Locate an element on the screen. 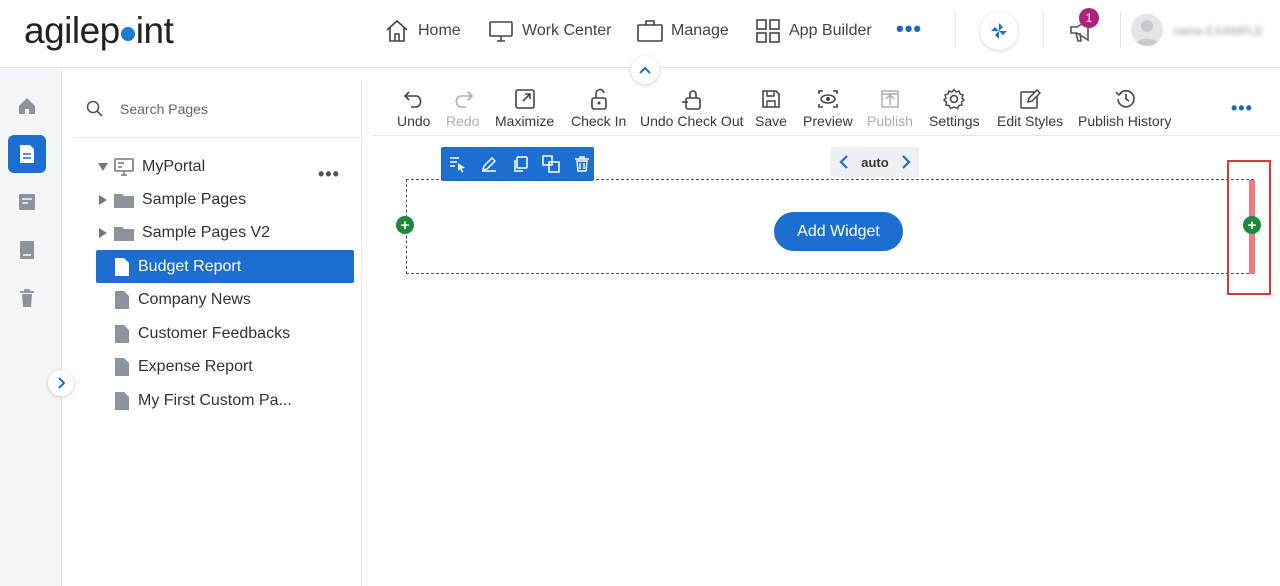  trash-icon is located at coordinates (27, 298).